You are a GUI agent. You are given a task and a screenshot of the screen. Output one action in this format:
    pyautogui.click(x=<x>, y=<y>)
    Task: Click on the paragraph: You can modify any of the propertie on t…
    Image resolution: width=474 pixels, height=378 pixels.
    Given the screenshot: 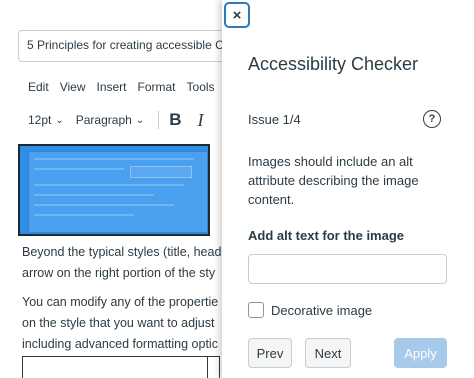 What is the action you would take?
    pyautogui.click(x=122, y=323)
    